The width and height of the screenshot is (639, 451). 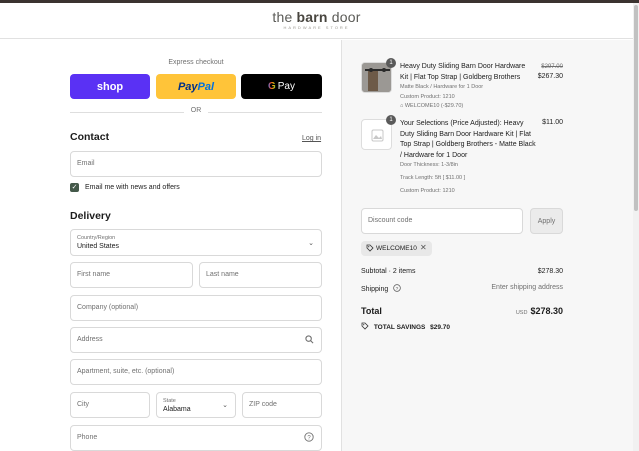 What do you see at coordinates (126, 371) in the screenshot?
I see `apartment-placeholder: Apartment, suite, etc. (optional)` at bounding box center [126, 371].